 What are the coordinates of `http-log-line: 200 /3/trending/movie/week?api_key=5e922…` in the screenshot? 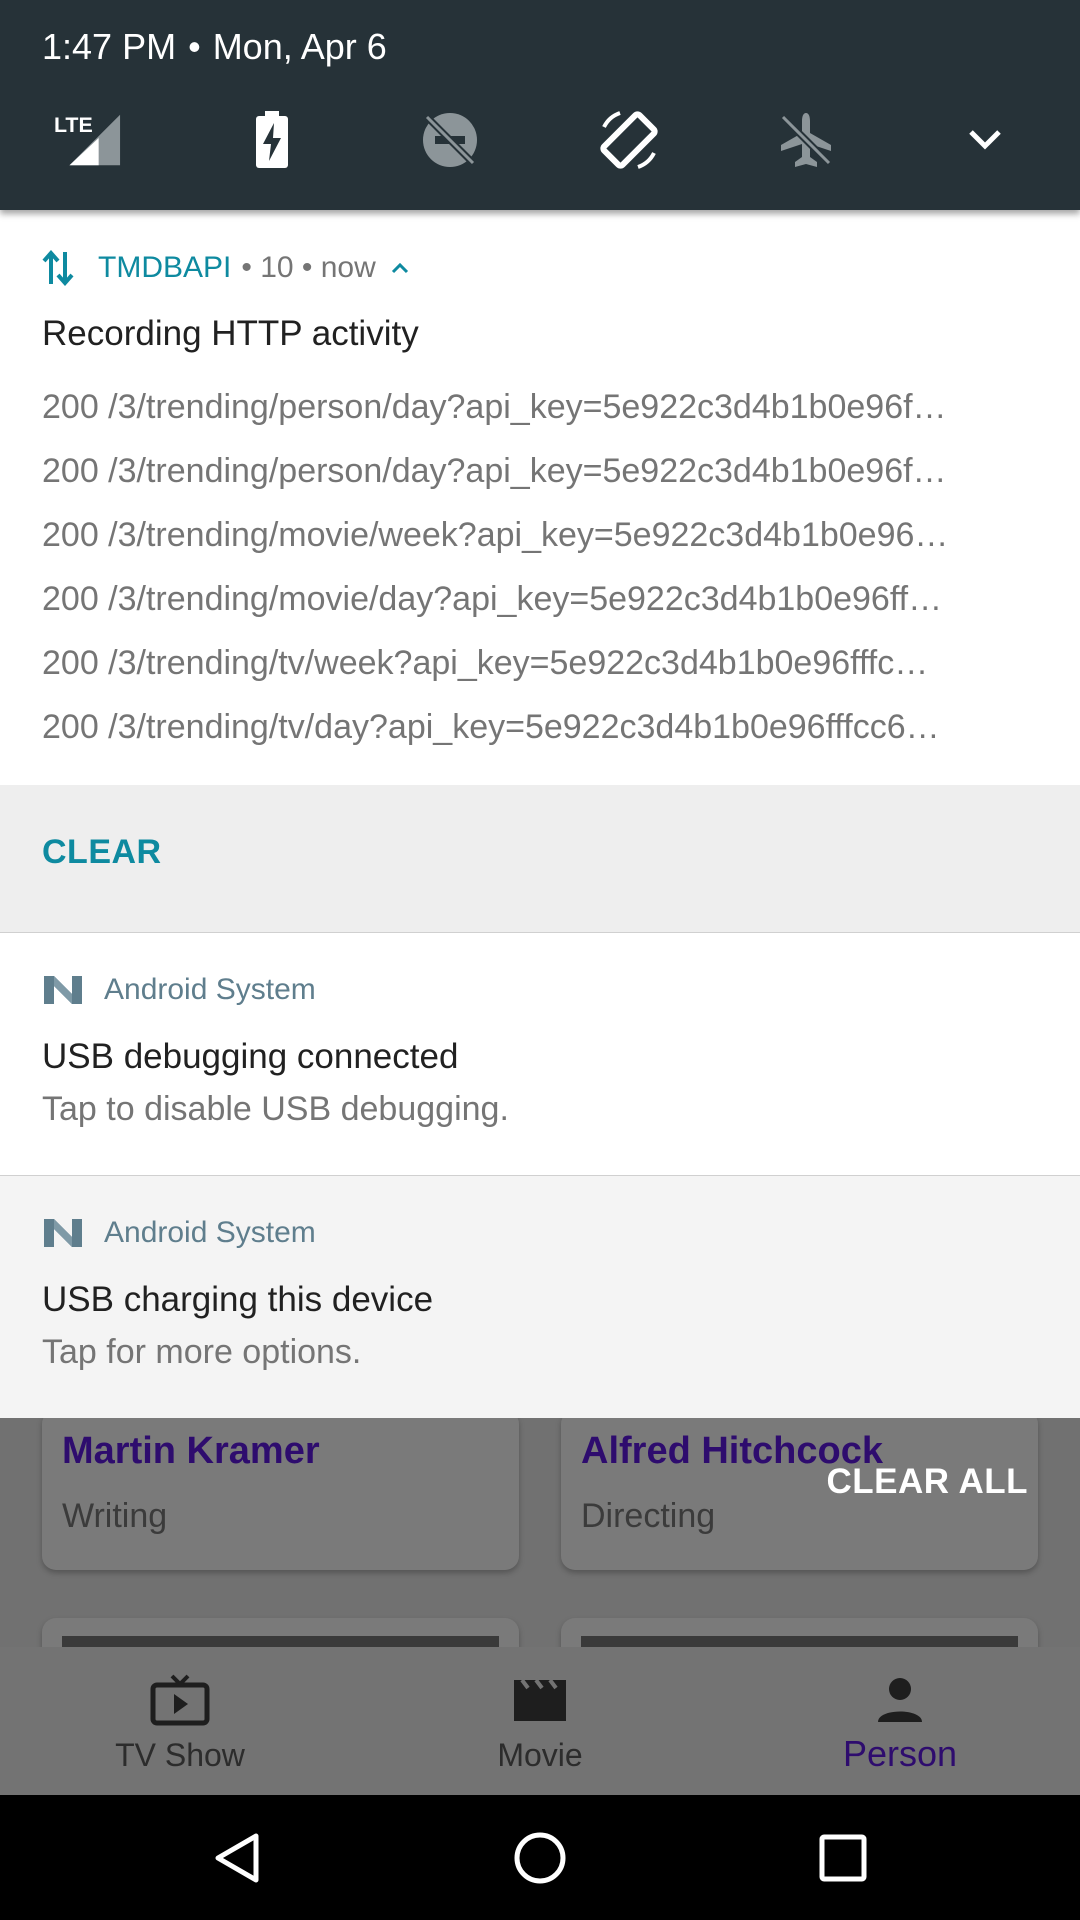 It's located at (495, 535).